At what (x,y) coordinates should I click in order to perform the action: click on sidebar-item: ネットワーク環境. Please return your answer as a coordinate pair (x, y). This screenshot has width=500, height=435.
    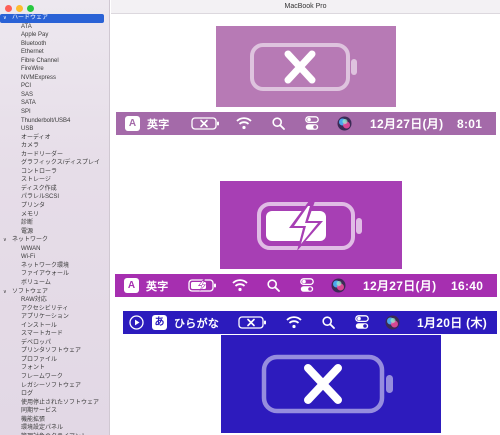
    Looking at the image, I should click on (54, 266).